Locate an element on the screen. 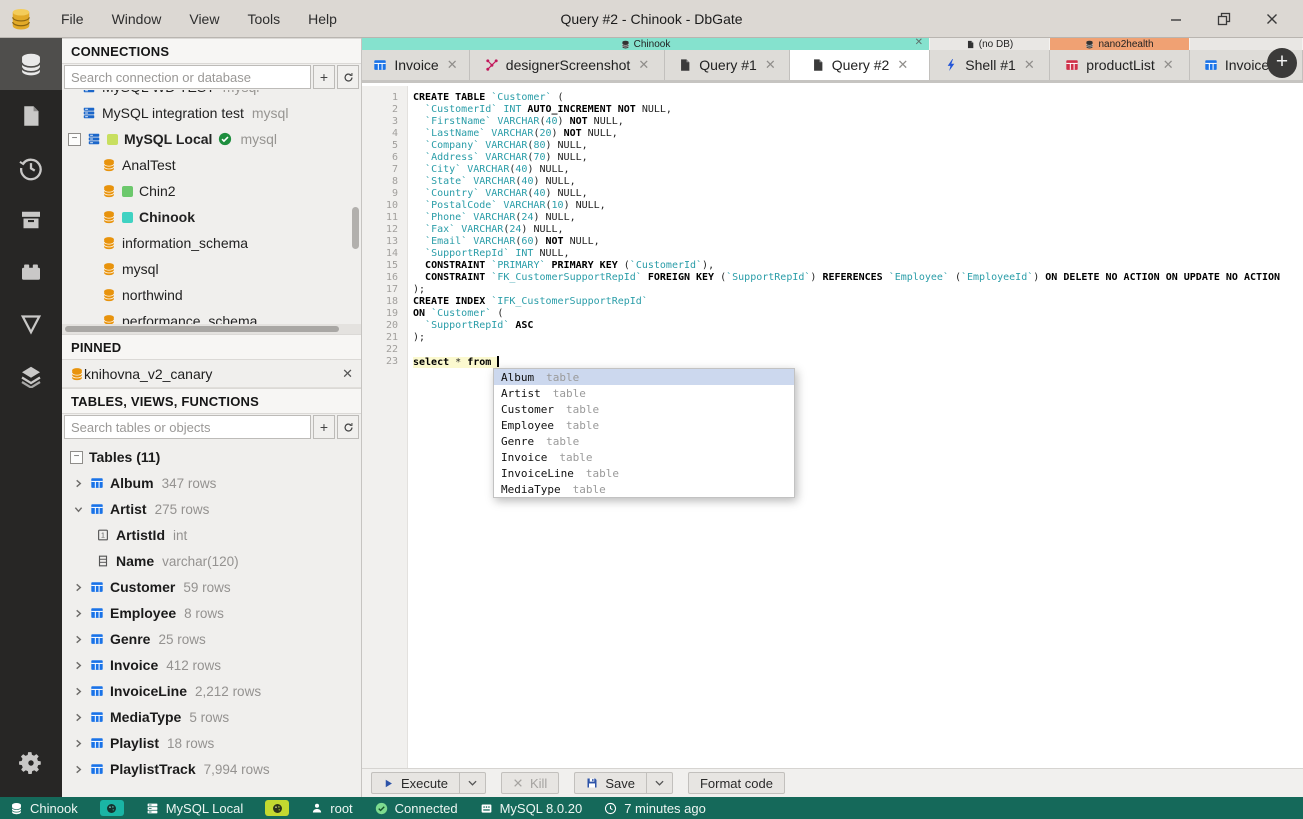 The width and height of the screenshot is (1303, 819). autocomplete-item-invoiceline: InvoiceLine table is located at coordinates (644, 473).